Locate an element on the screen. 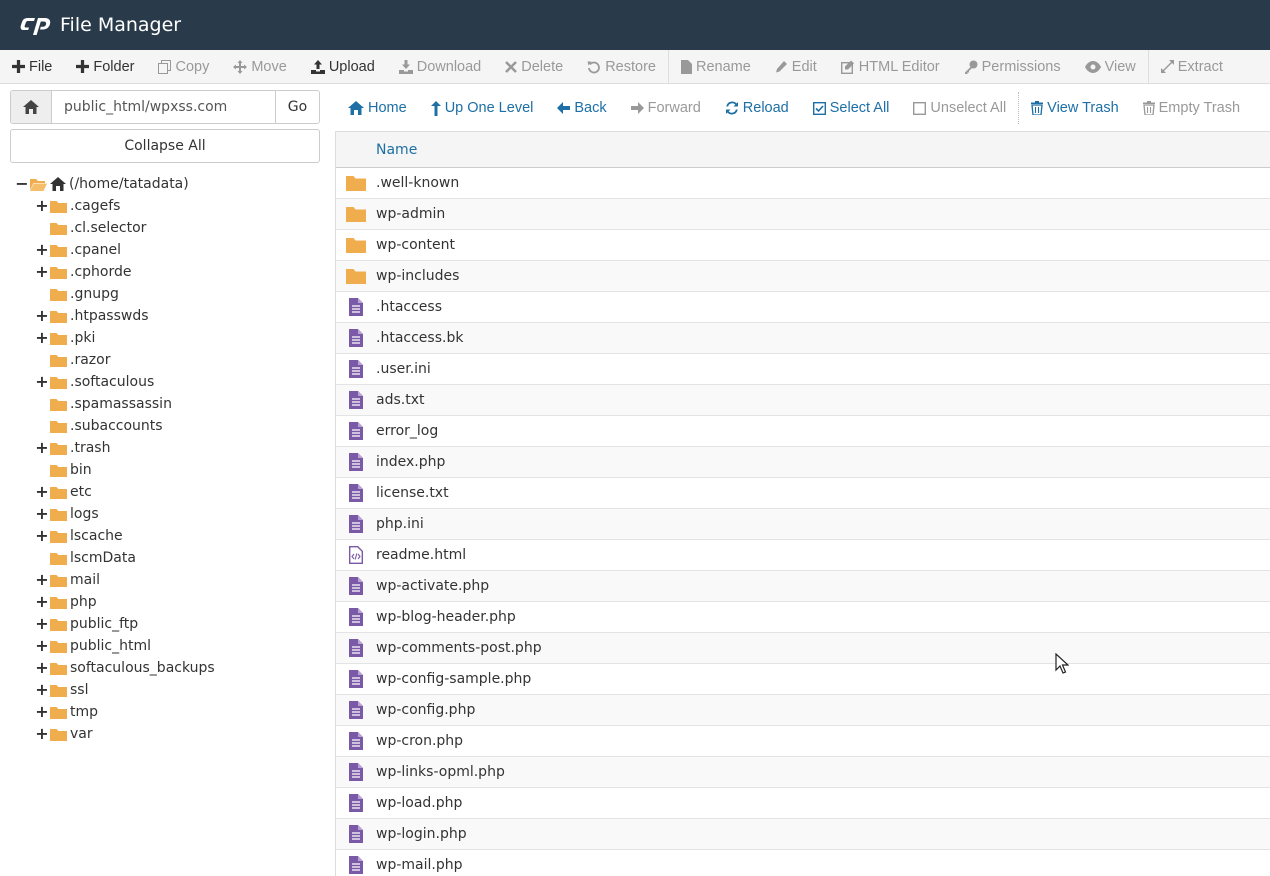 Image resolution: width=1270 pixels, height=876 pixels. table-row: wp-blog-header.php is located at coordinates (803, 617).